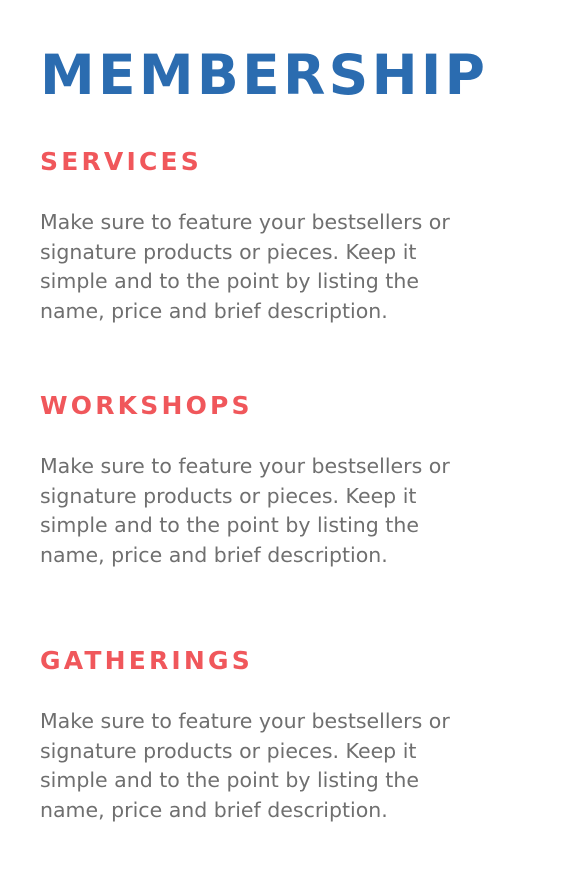  I want to click on section-heading: WORKSHOPS, so click(146, 405).